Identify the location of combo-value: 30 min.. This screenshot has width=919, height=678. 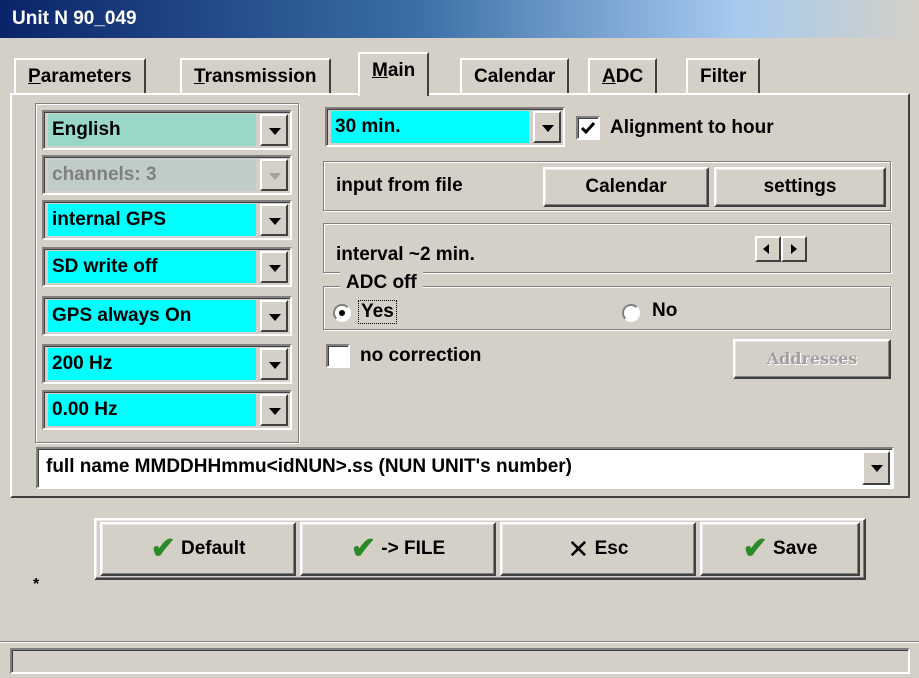
(430, 127).